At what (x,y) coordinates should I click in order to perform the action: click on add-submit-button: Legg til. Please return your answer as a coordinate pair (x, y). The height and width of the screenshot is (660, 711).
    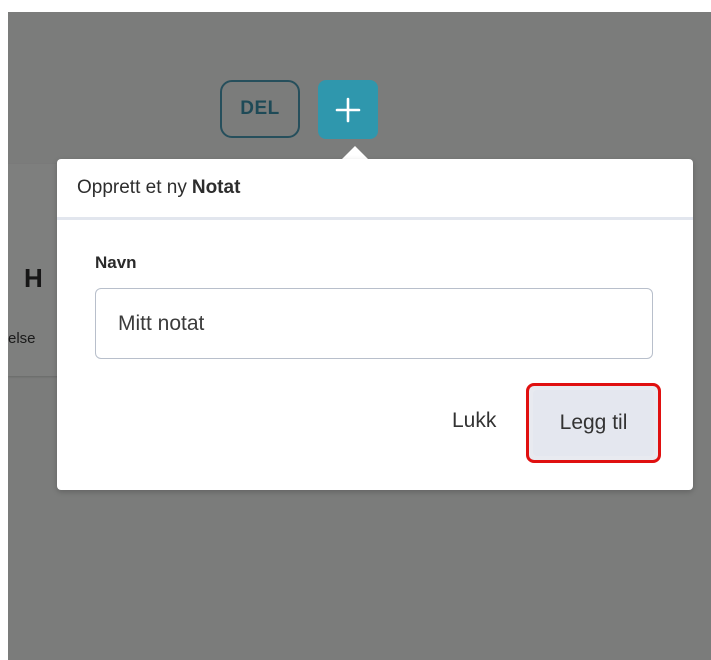
    Looking at the image, I should click on (593, 423).